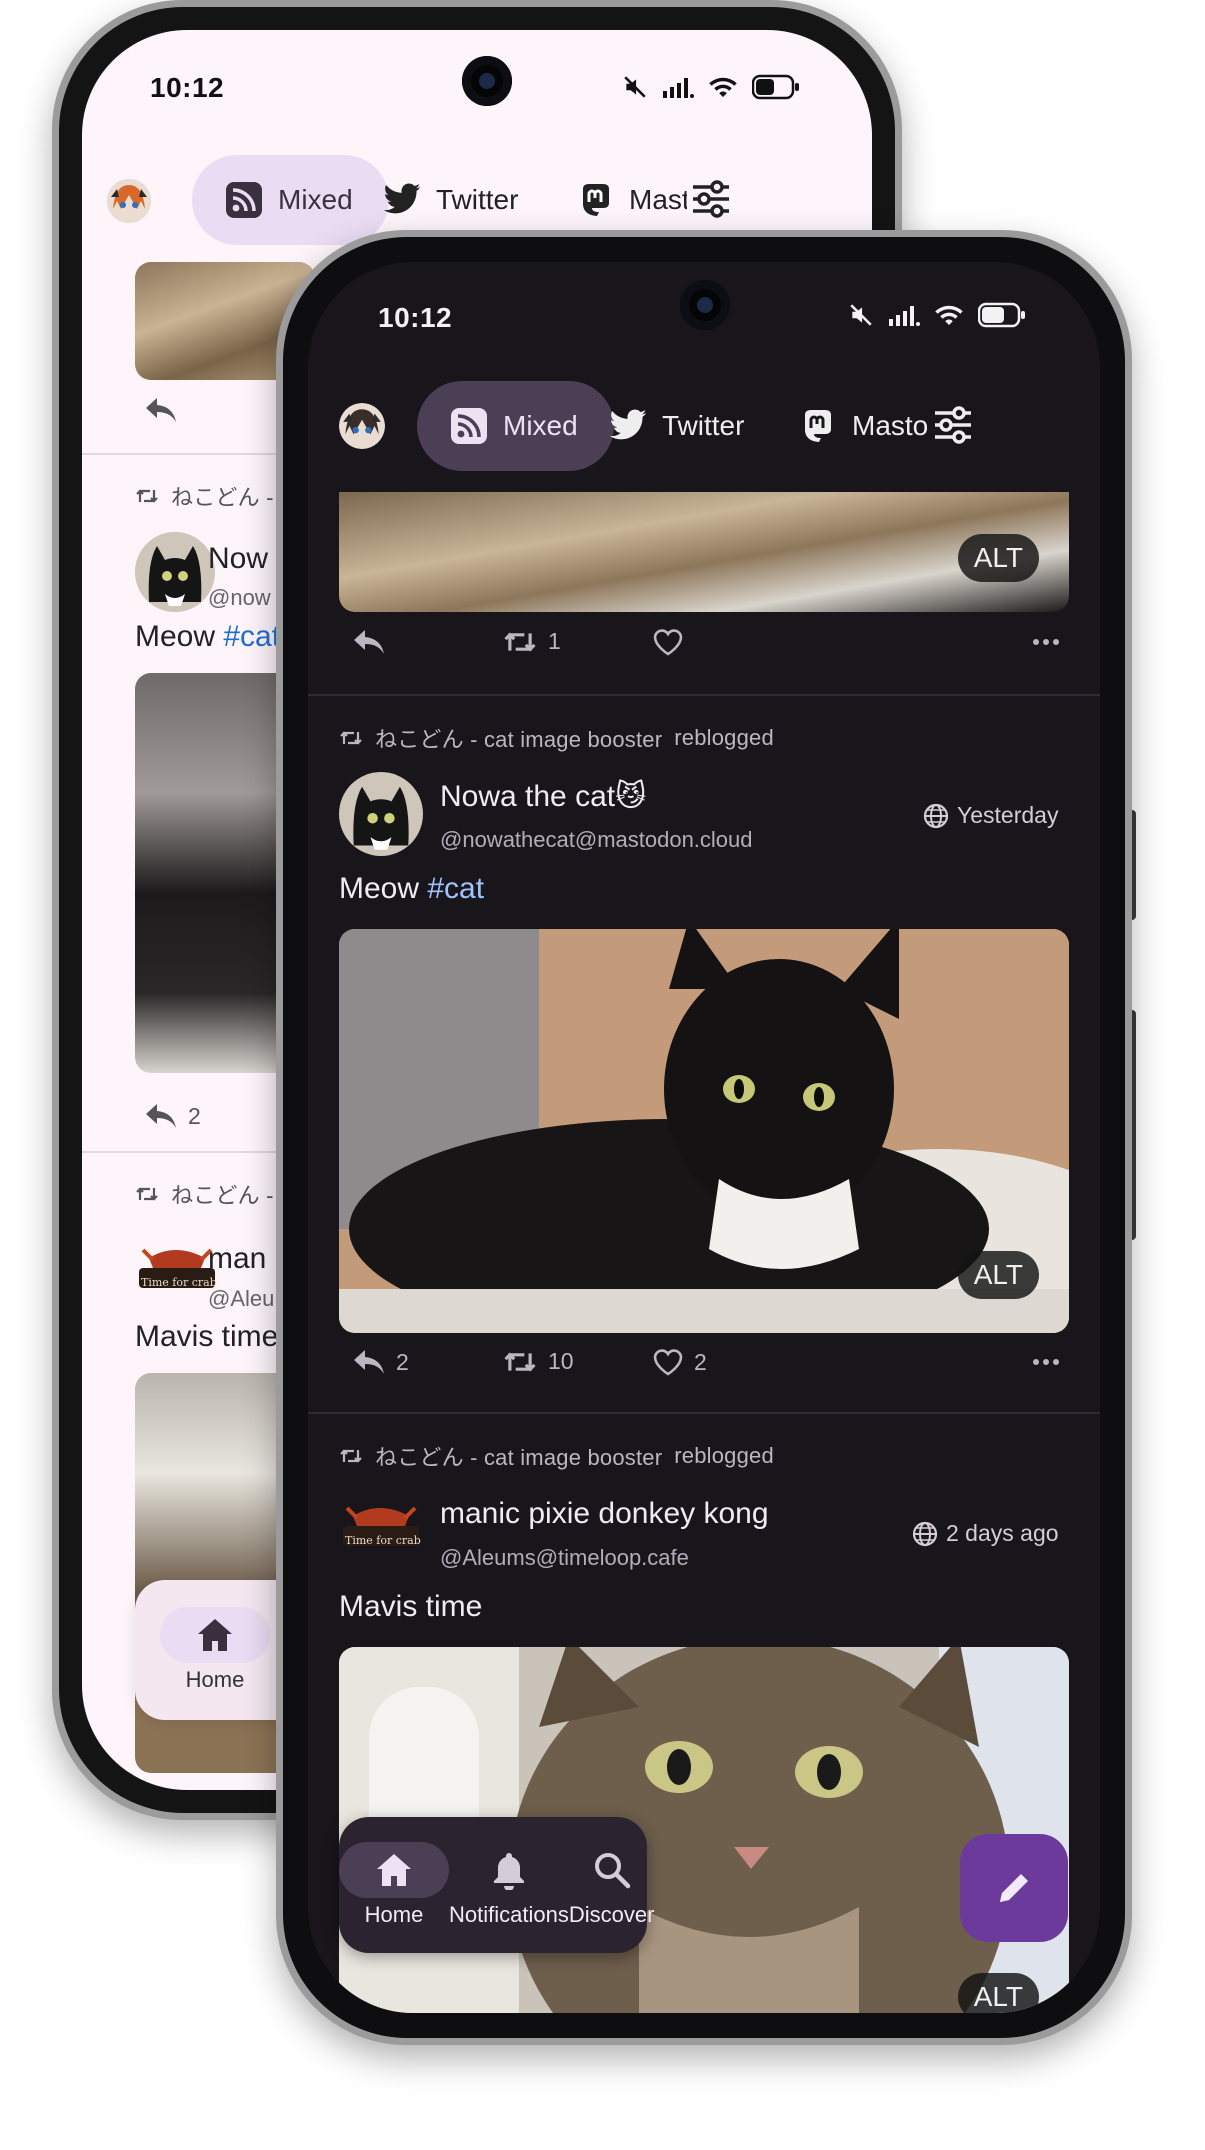 This screenshot has width=1205, height=2150. What do you see at coordinates (554, 641) in the screenshot?
I see `boost-count: 1` at bounding box center [554, 641].